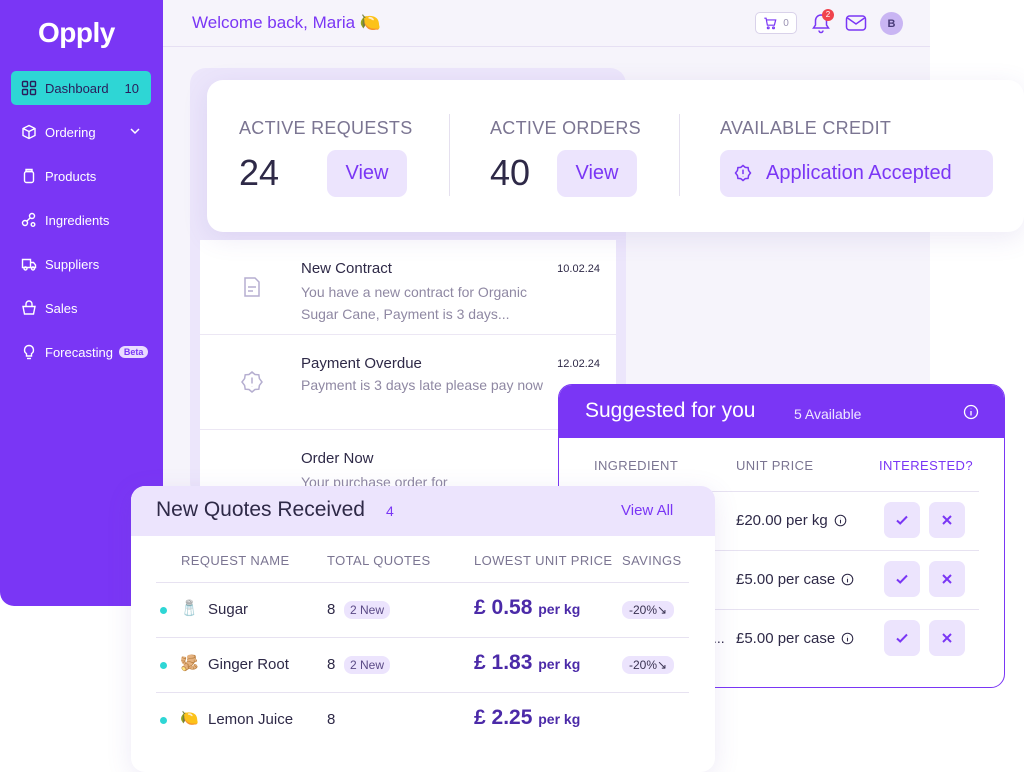 The width and height of the screenshot is (1024, 772). Describe the element at coordinates (422, 385) in the screenshot. I see `activity-body: Payment is 3 days late please pay now` at that location.